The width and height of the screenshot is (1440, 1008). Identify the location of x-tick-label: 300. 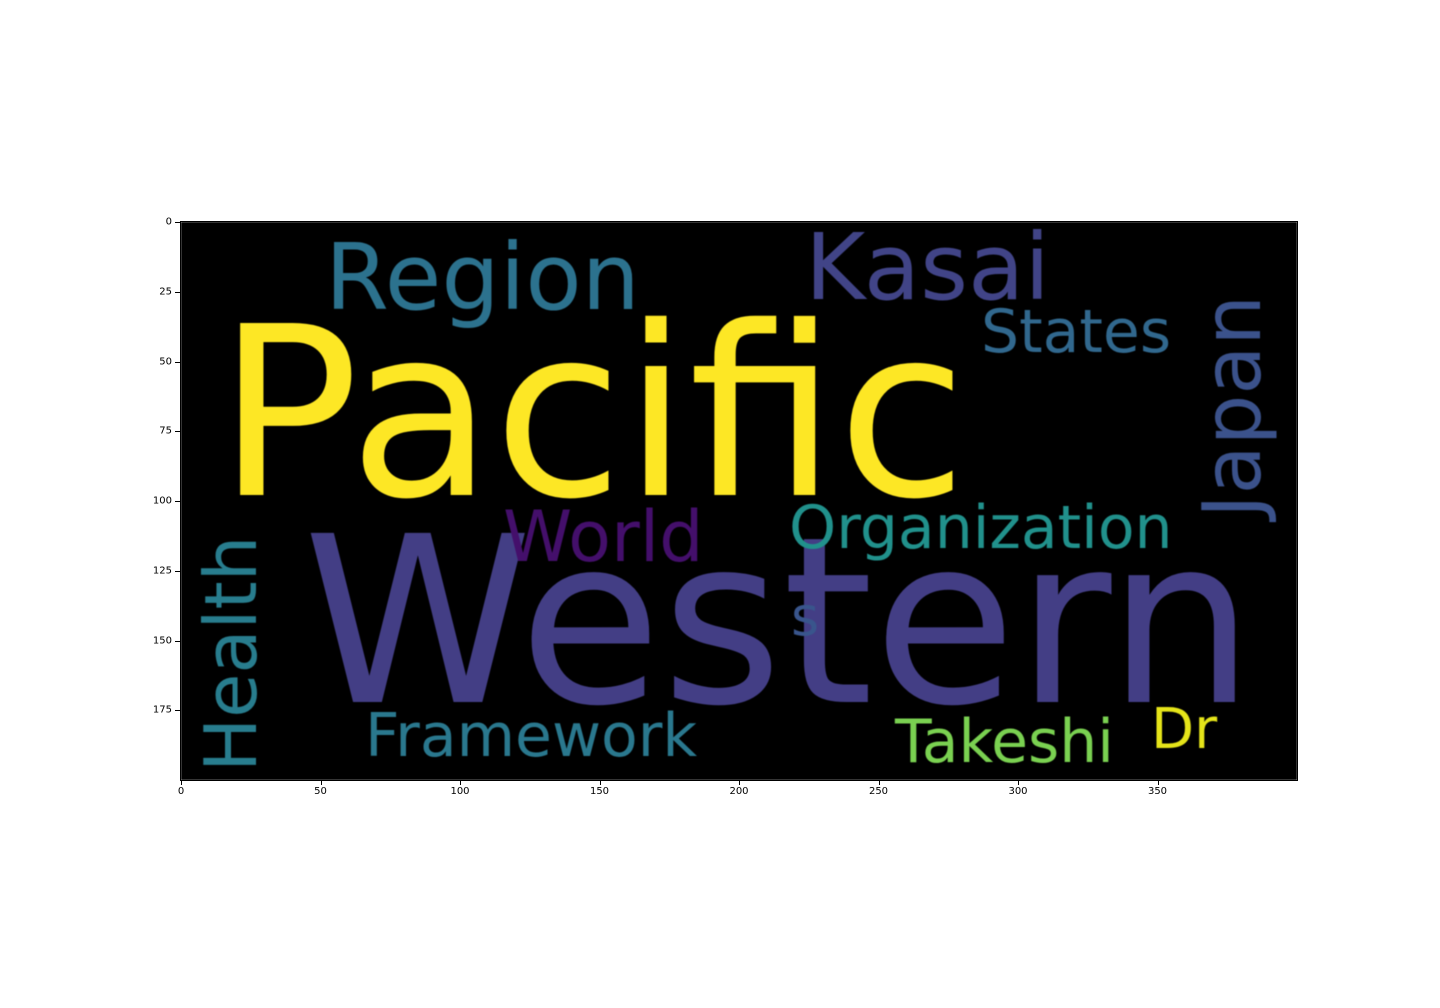
(1018, 791).